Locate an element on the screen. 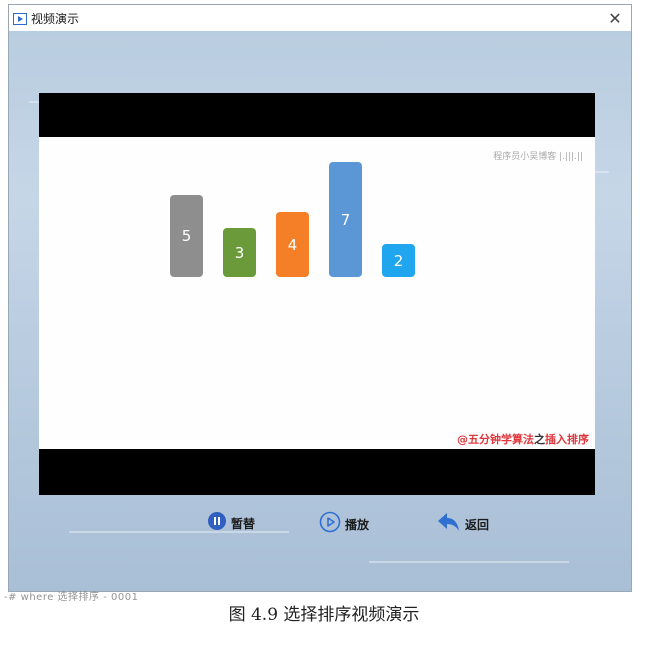  back-arrow-icon is located at coordinates (449, 524).